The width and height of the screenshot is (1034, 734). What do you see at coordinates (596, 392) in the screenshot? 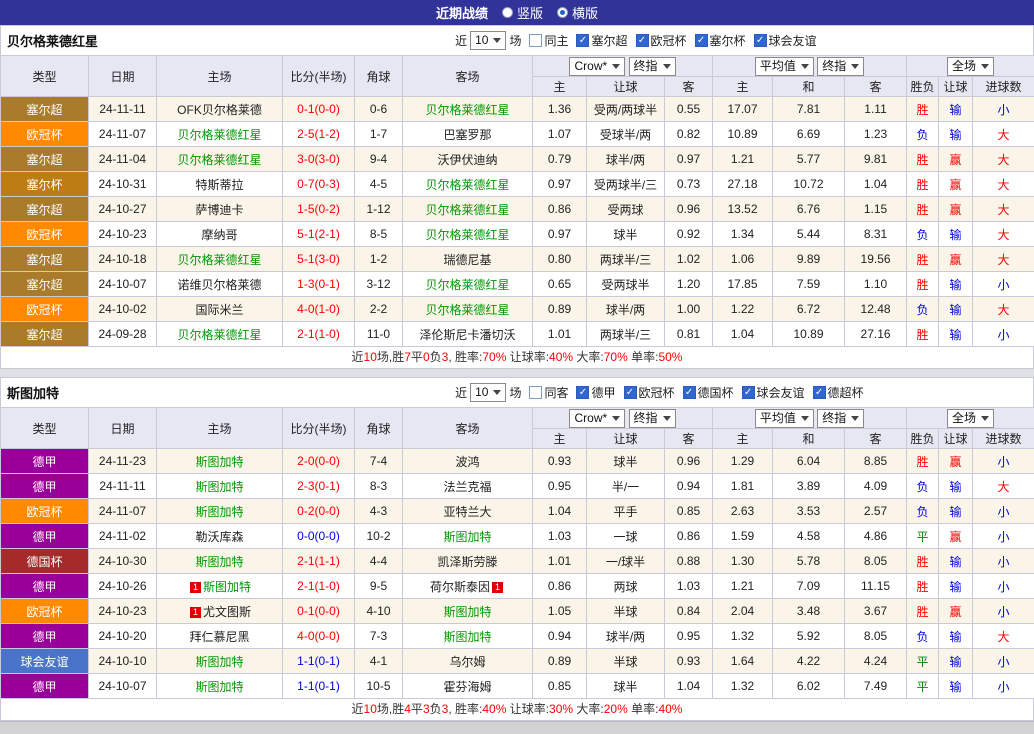
I see `filter-checkbox: 德甲` at bounding box center [596, 392].